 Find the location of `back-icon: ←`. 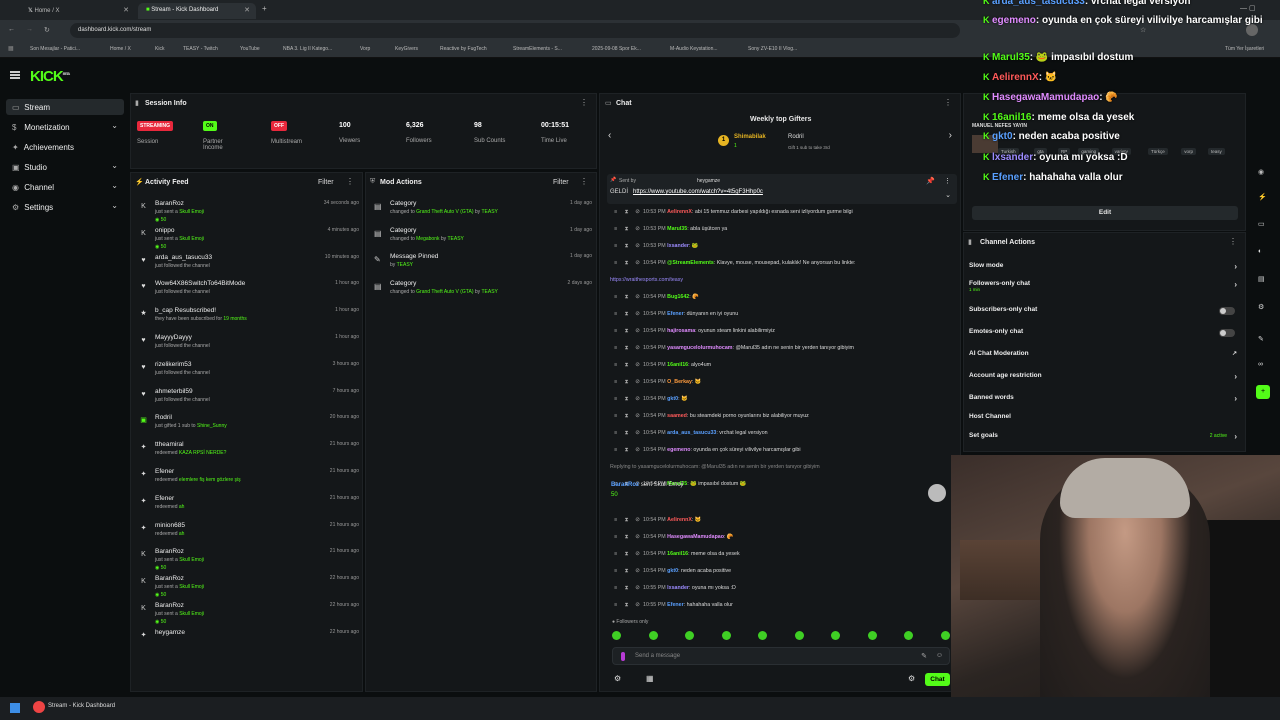

back-icon: ← is located at coordinates (11, 29).